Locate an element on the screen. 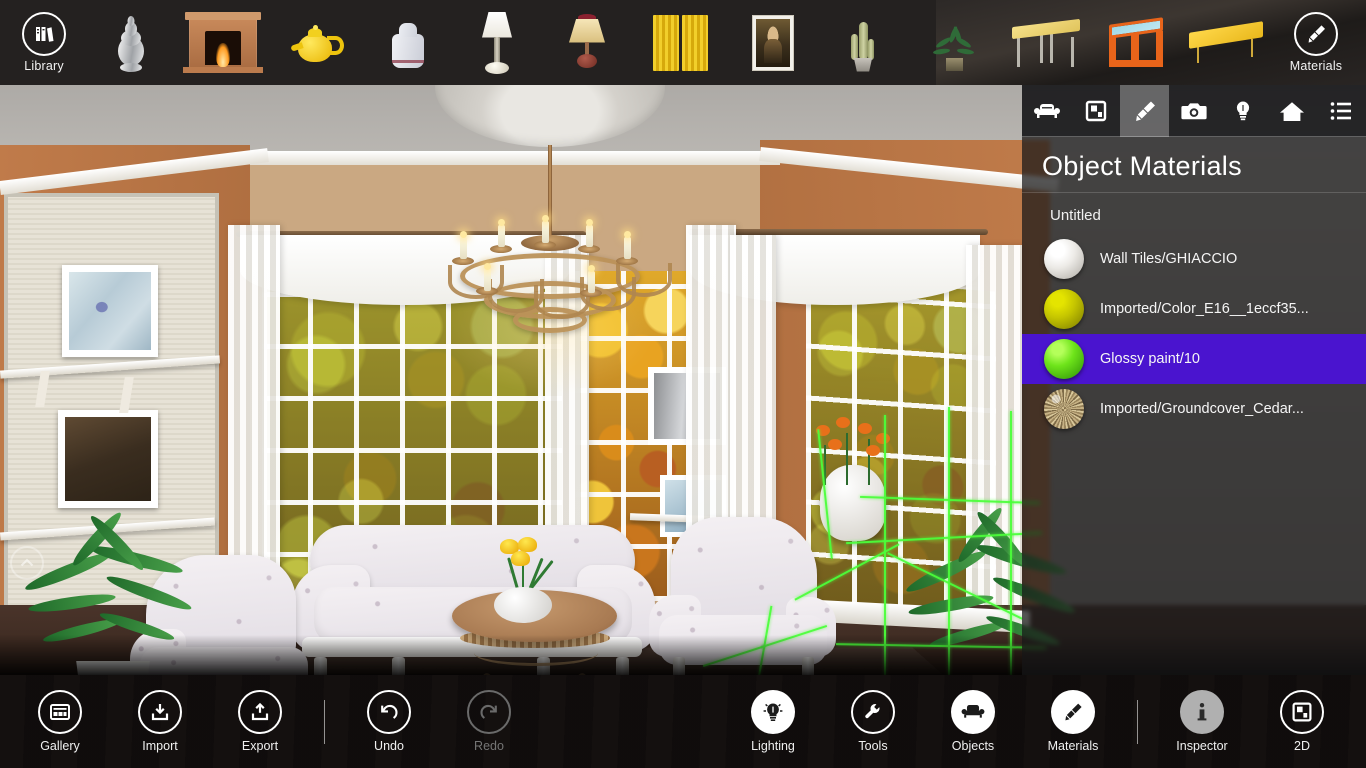 This screenshot has height=768, width=1366. undo-label: Undo is located at coordinates (389, 746).